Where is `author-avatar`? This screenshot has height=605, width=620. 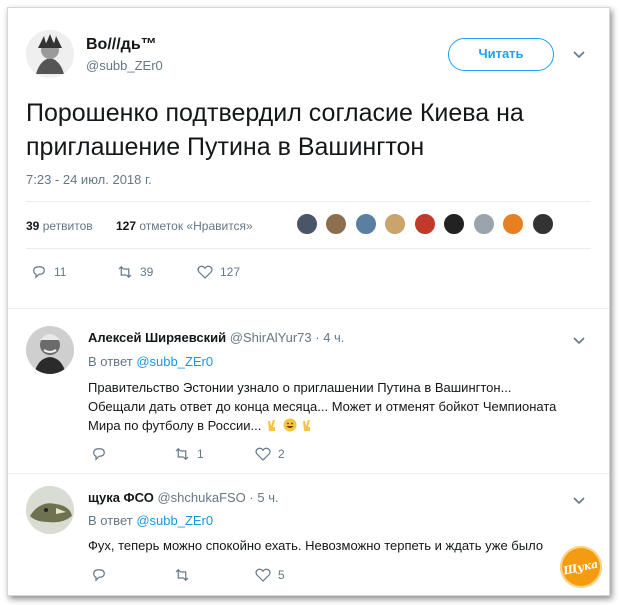 author-avatar is located at coordinates (50, 54).